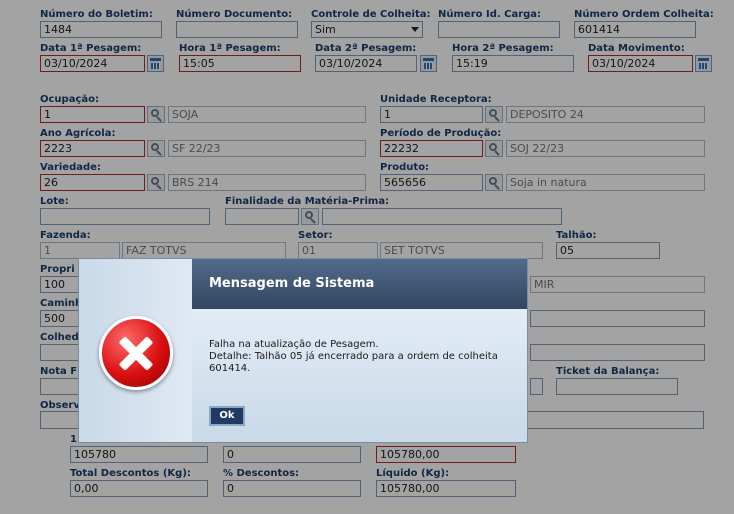 Image resolution: width=734 pixels, height=514 pixels. I want to click on dialog-title: Mensagem de Sistema, so click(359, 284).